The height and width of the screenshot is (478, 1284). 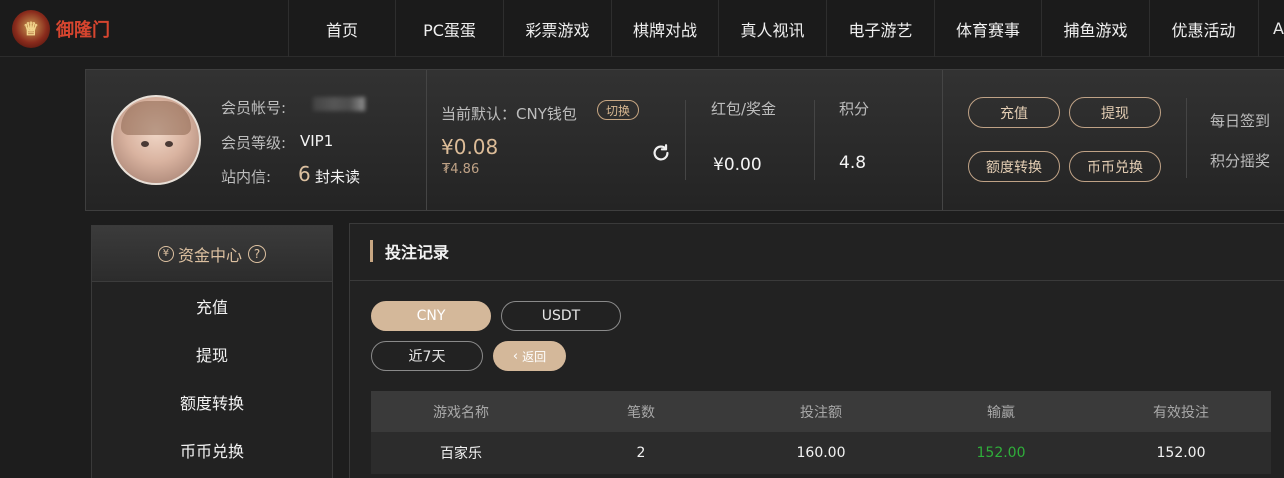 What do you see at coordinates (212, 306) in the screenshot?
I see `sidebar-item-recharge: 充值` at bounding box center [212, 306].